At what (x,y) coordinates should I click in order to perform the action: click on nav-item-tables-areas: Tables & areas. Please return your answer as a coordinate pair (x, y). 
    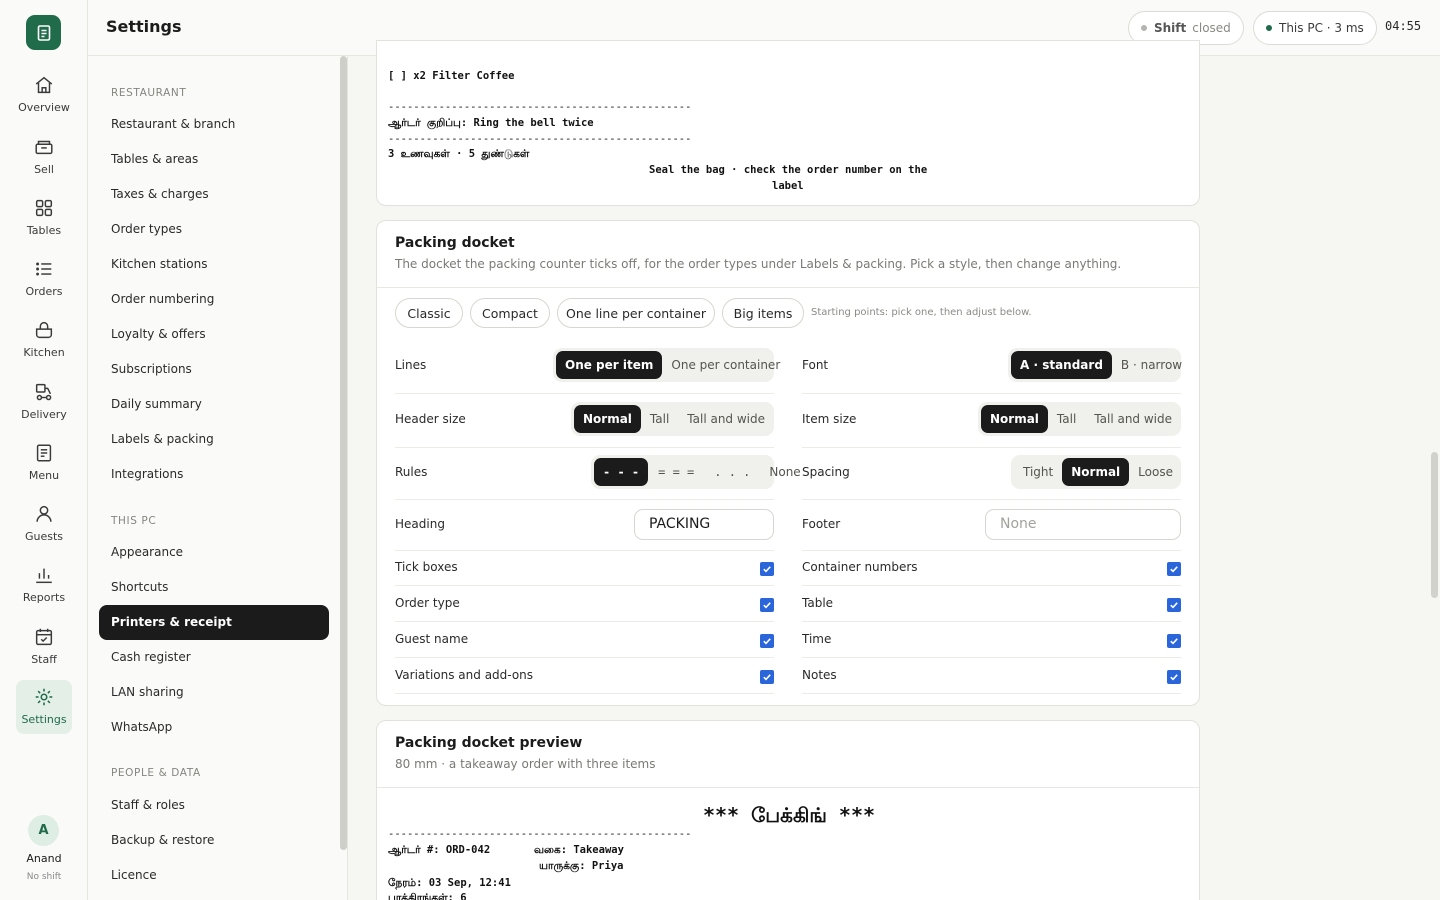
    Looking at the image, I should click on (214, 159).